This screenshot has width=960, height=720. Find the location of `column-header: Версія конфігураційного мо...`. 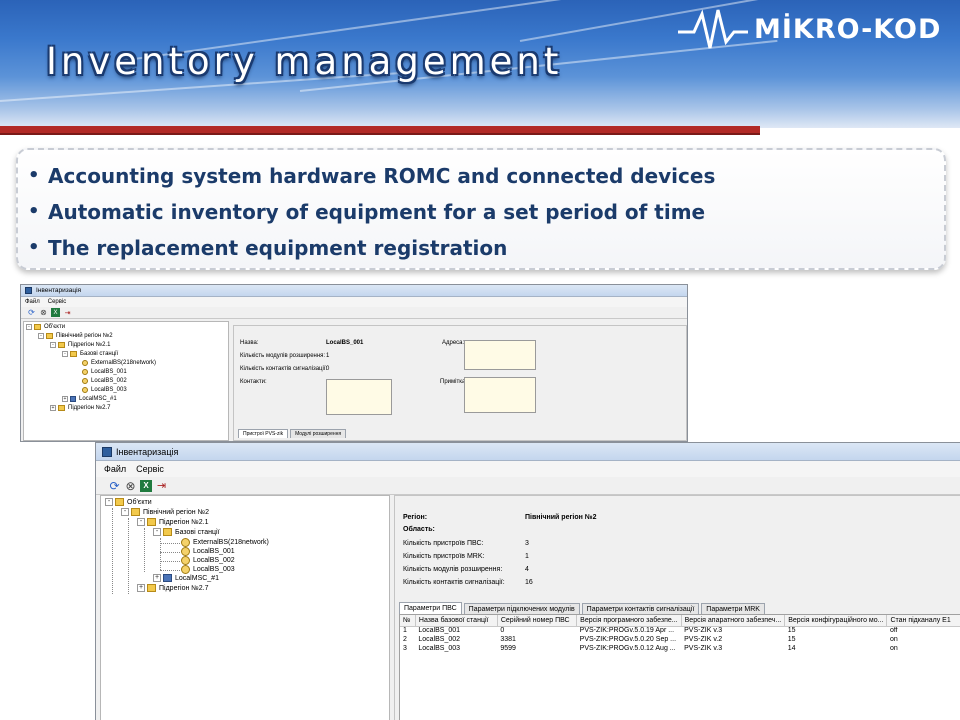

column-header: Версія конфігураційного мо... is located at coordinates (836, 621).